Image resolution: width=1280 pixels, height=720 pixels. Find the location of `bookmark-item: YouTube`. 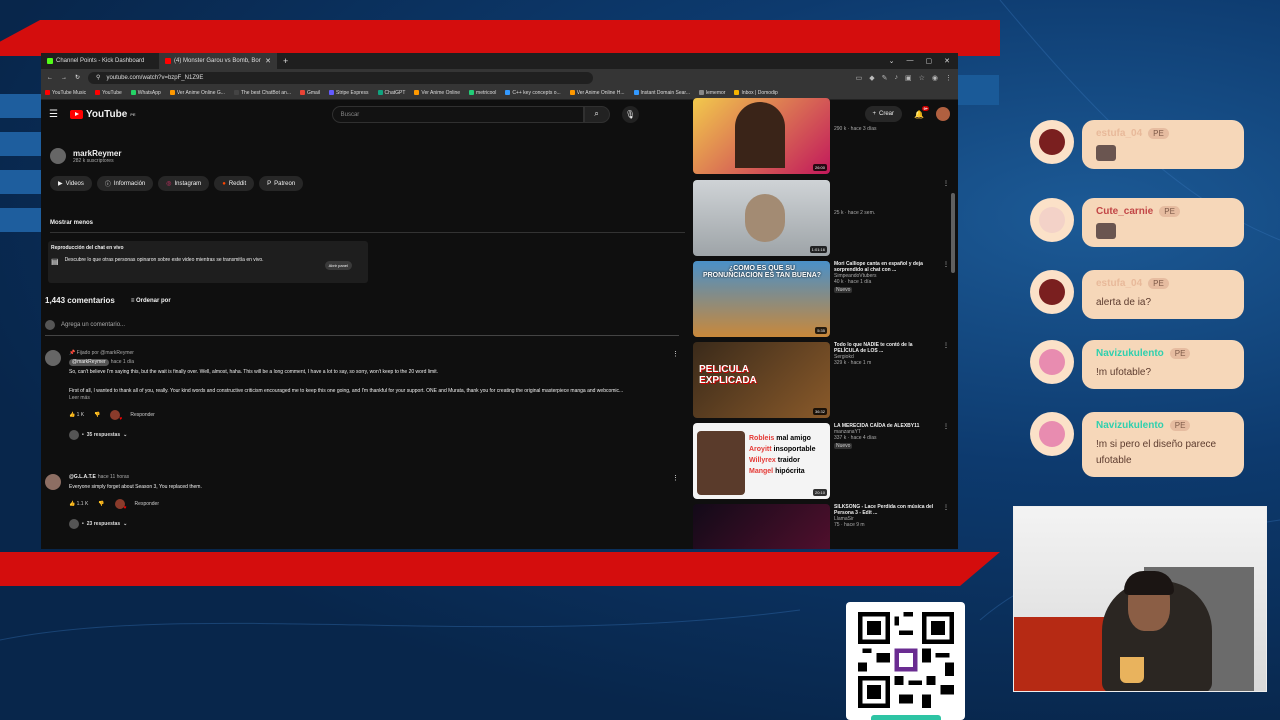

bookmark-item: YouTube is located at coordinates (108, 93).